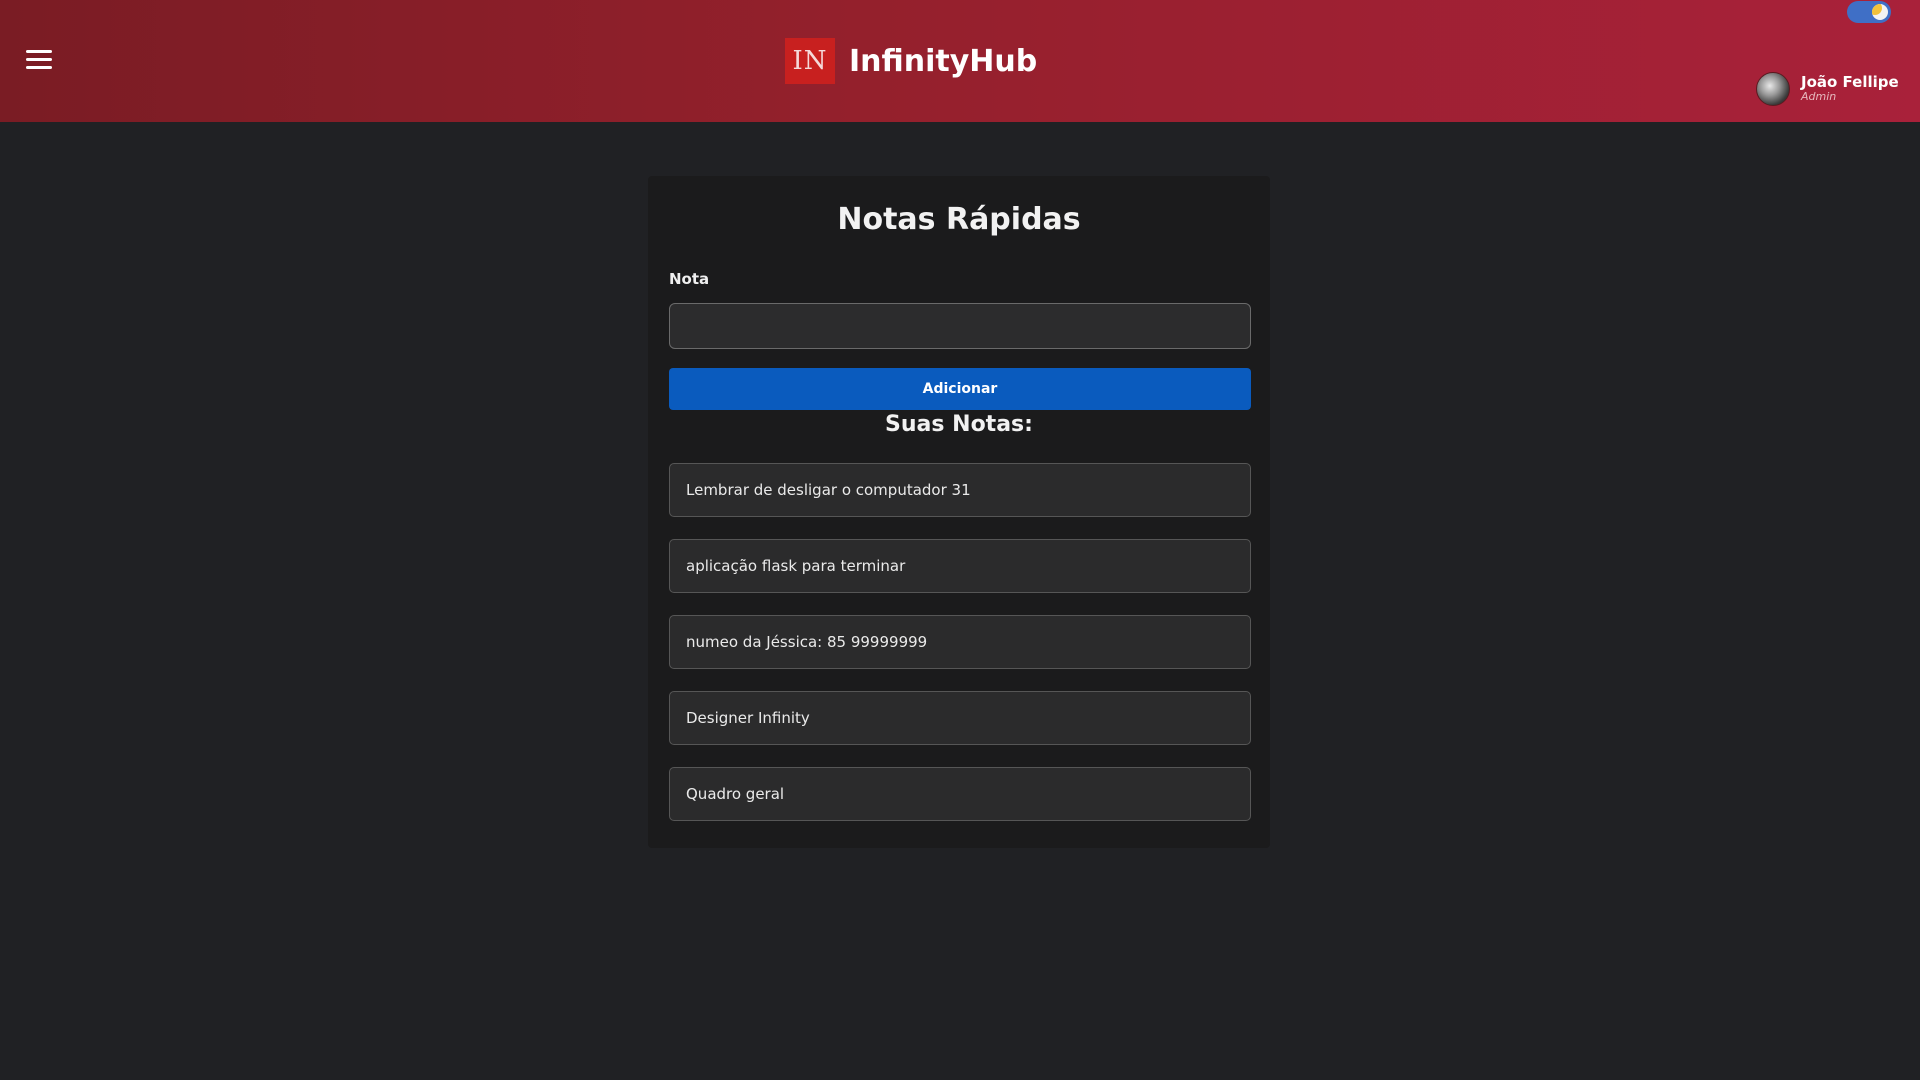 The image size is (1920, 1080). I want to click on user-name: João Fellipe, so click(1850, 82).